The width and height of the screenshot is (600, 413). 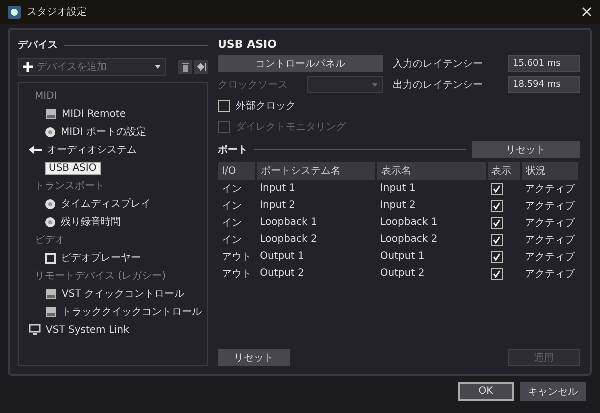 What do you see at coordinates (291, 127) in the screenshot?
I see `checkbox-label: ダイレクトモニタリング` at bounding box center [291, 127].